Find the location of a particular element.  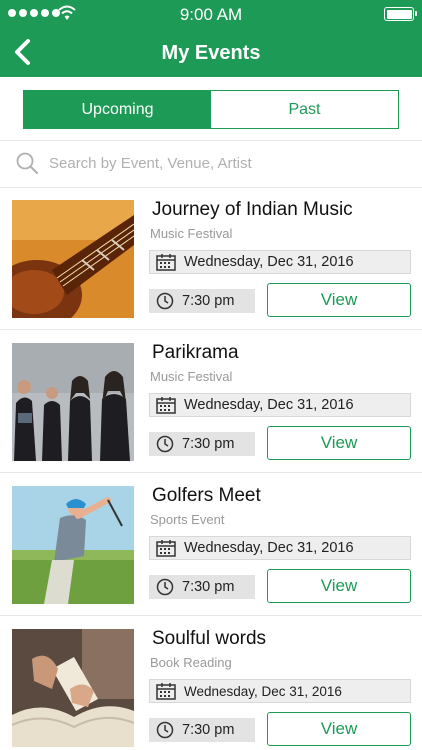

event-image-sitar is located at coordinates (73, 259).